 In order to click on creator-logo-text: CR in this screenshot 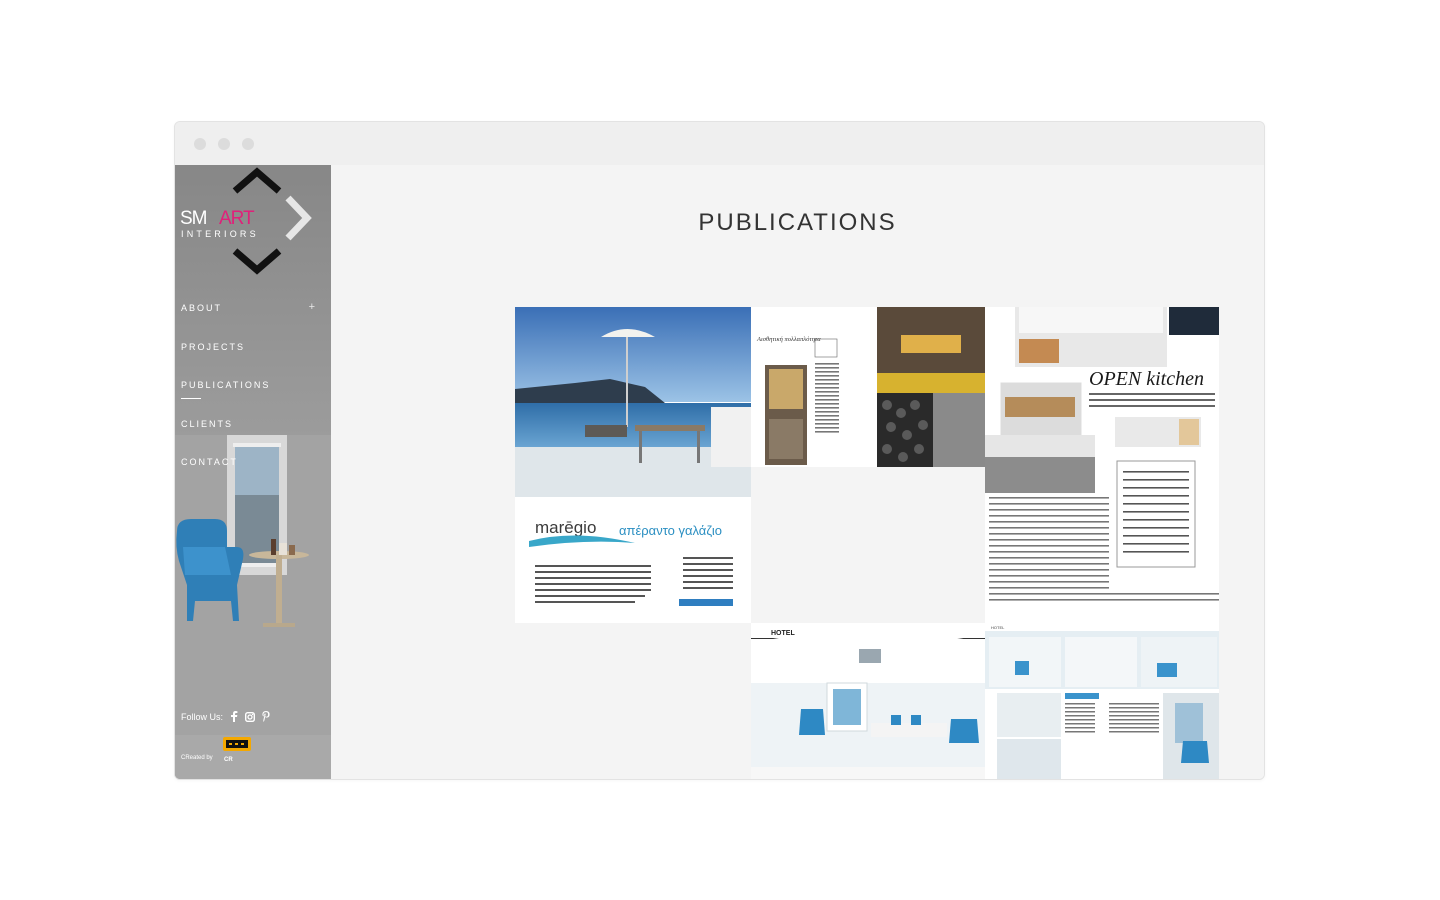, I will do `click(228, 760)`.